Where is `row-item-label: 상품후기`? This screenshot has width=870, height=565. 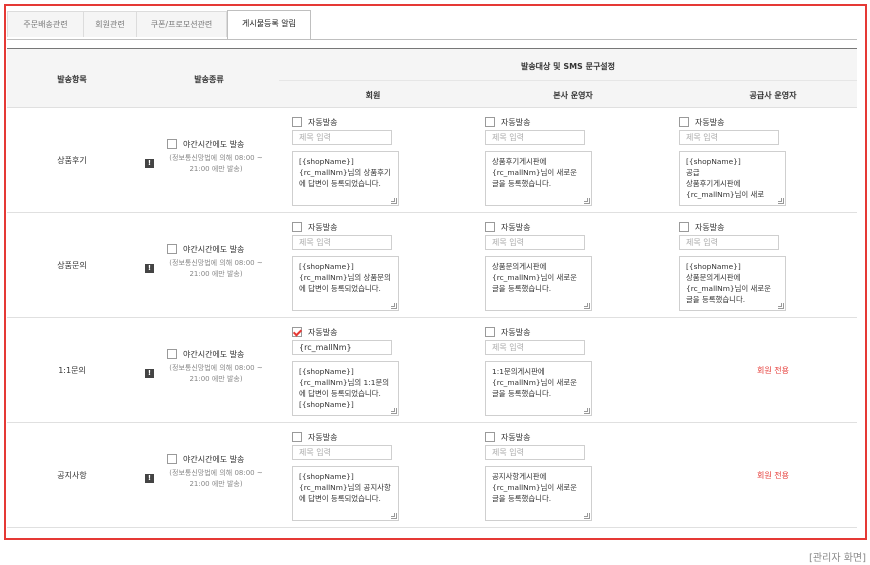
row-item-label: 상품후기 is located at coordinates (72, 160).